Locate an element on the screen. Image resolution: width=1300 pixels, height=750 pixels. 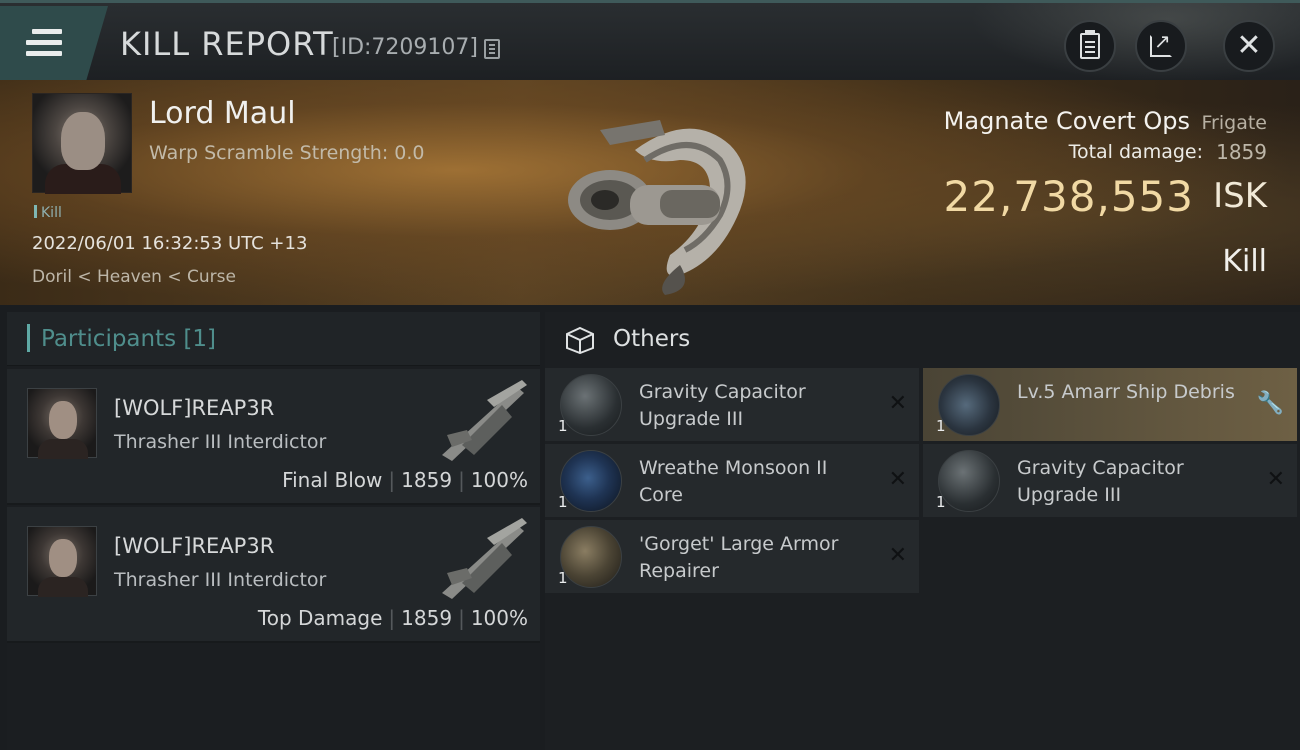
victim-avatar is located at coordinates (82, 143).